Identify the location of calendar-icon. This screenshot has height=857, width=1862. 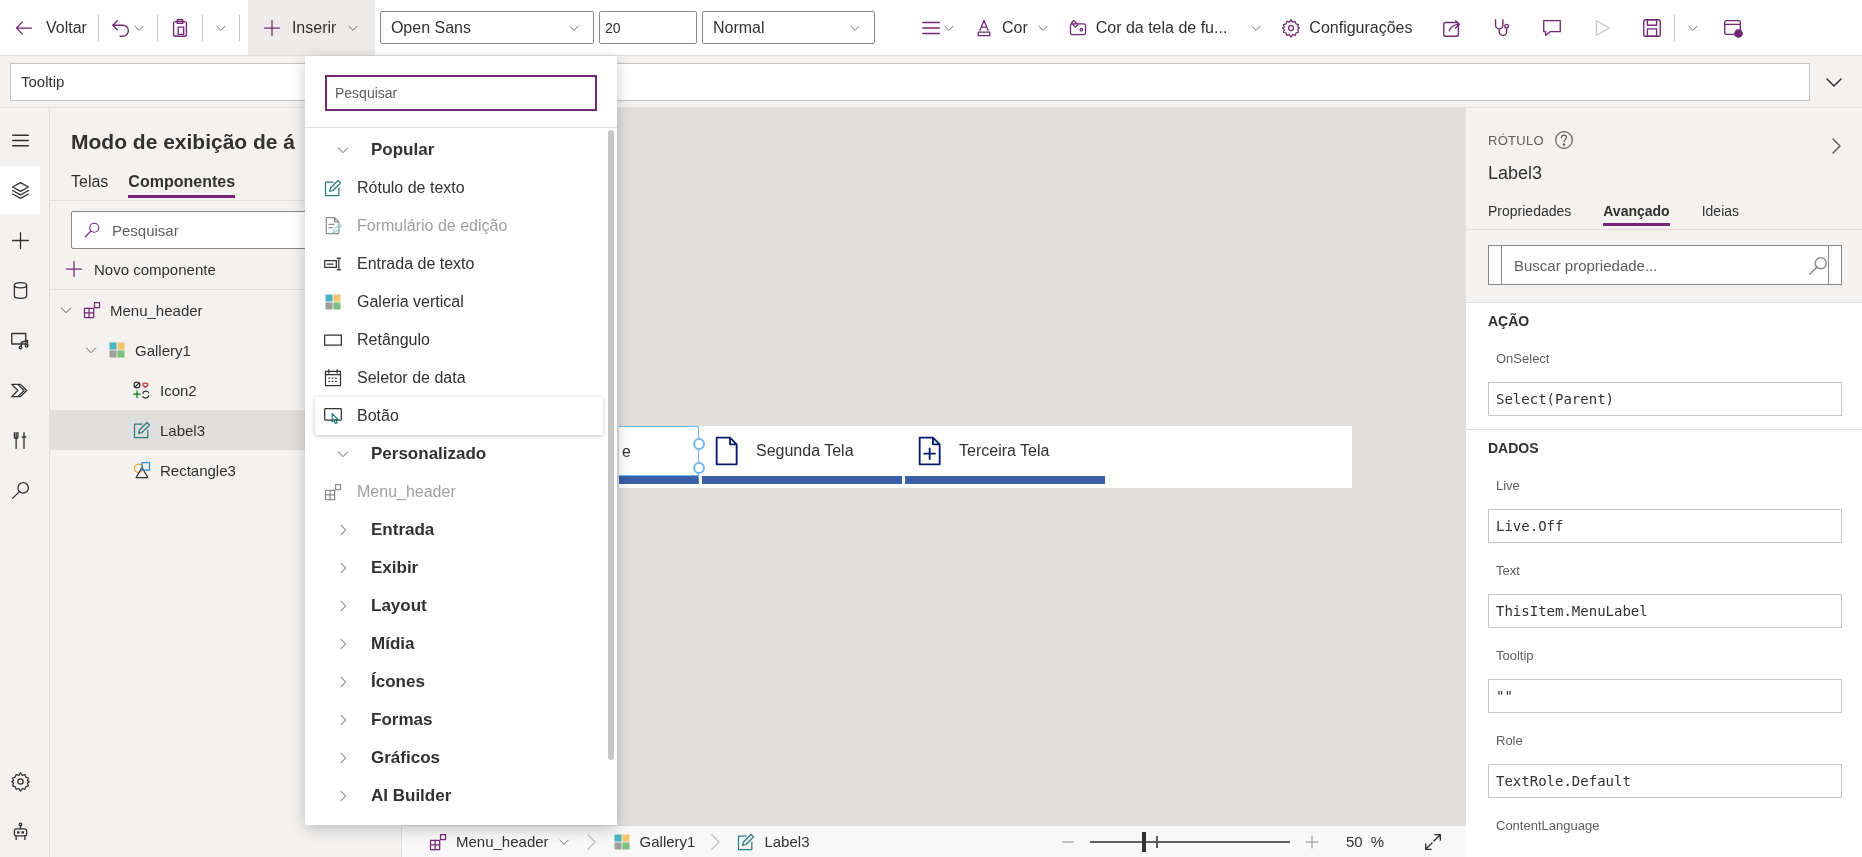
(333, 378).